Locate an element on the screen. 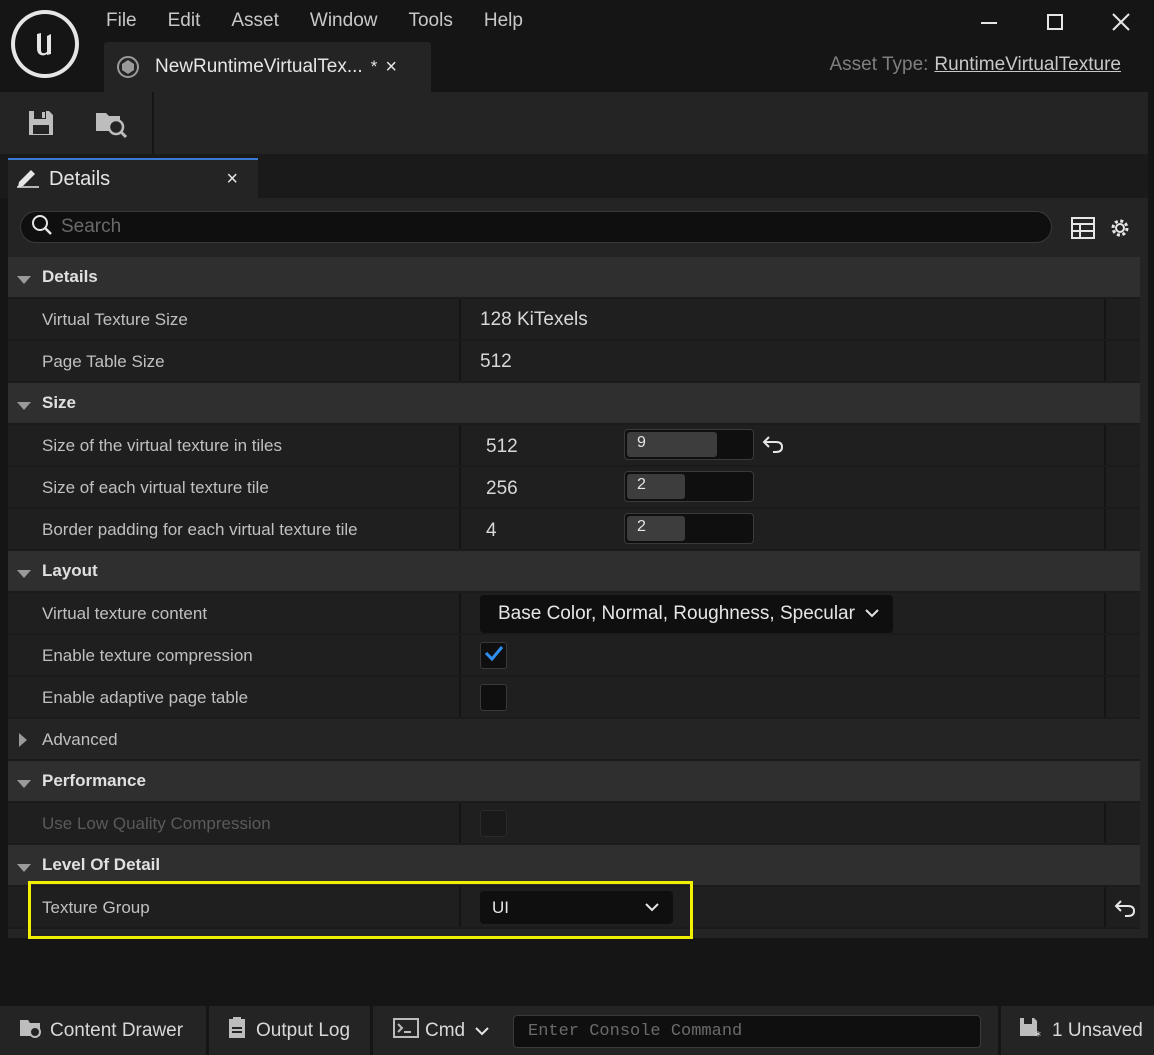 The image size is (1154, 1055). content-drawer-button: Content Drawer is located at coordinates (100, 1030).